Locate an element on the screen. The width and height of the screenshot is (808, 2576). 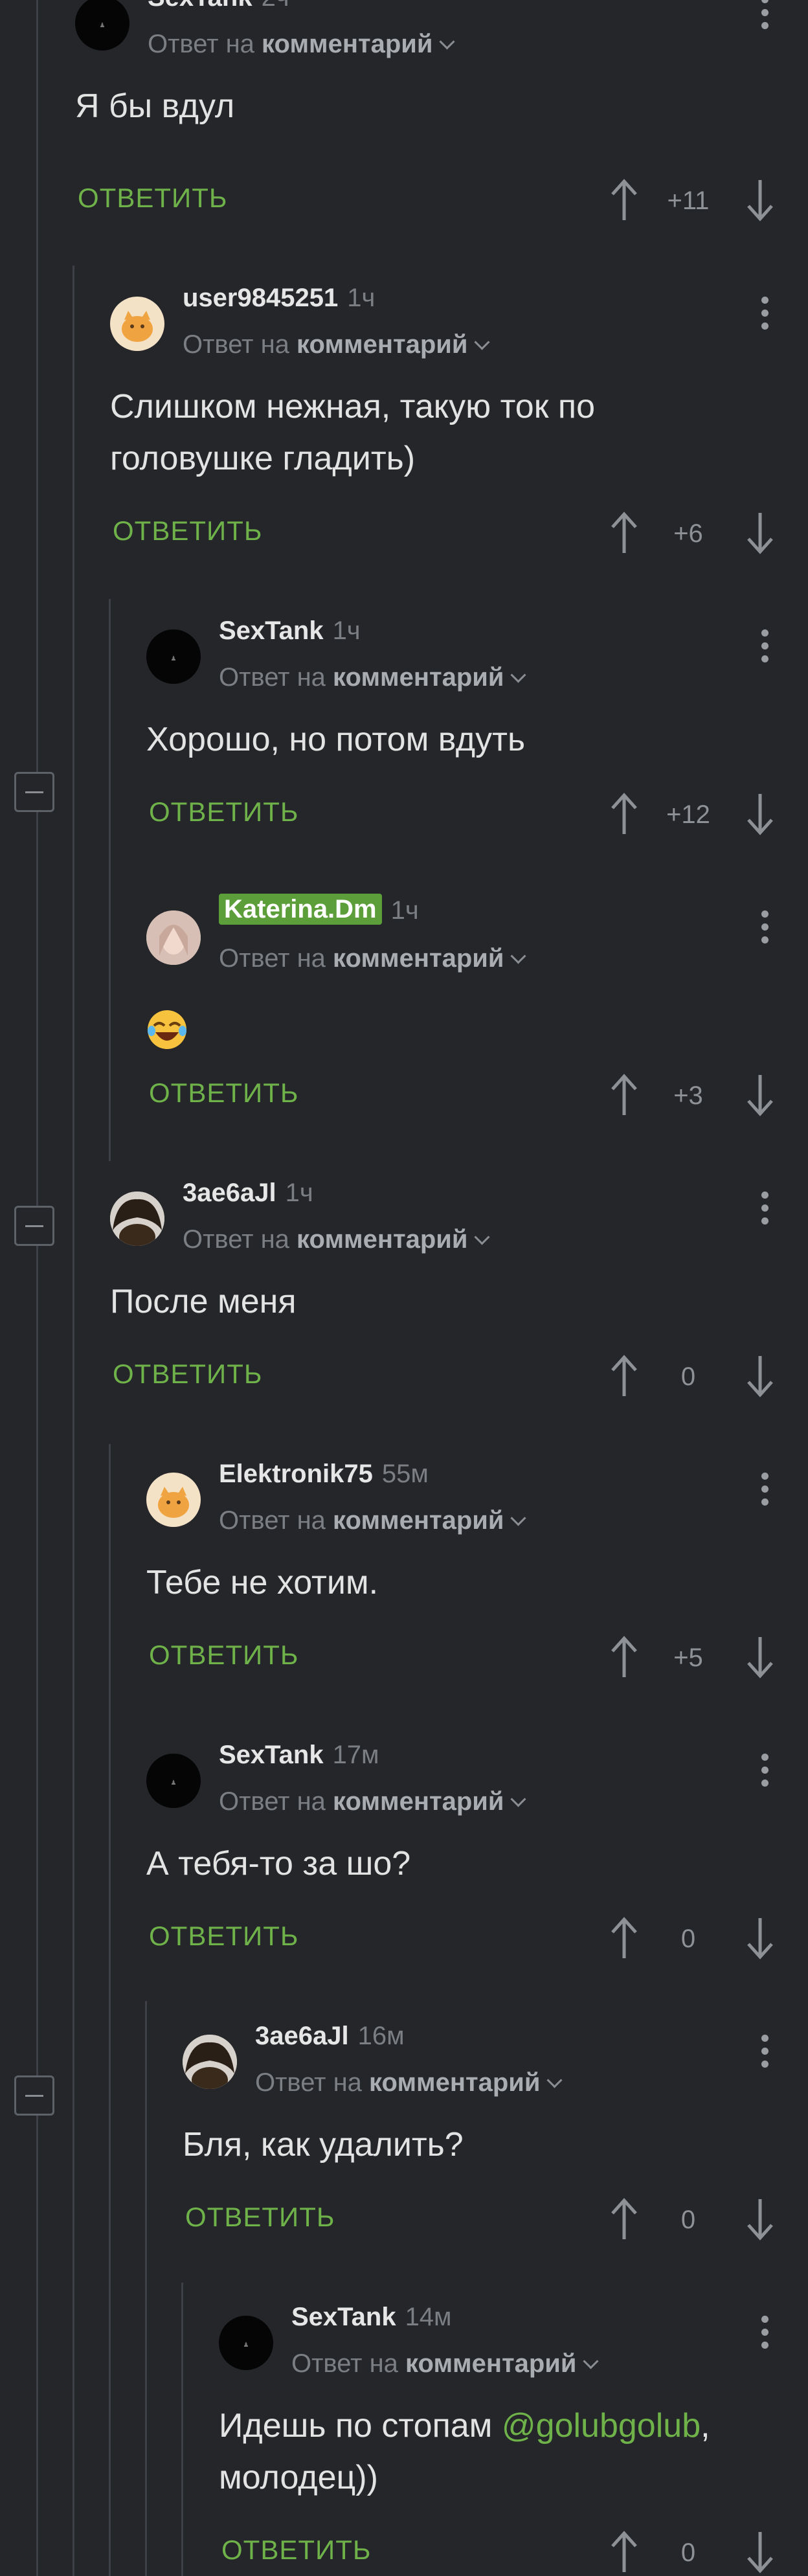
vote-score: +12 is located at coordinates (688, 814).